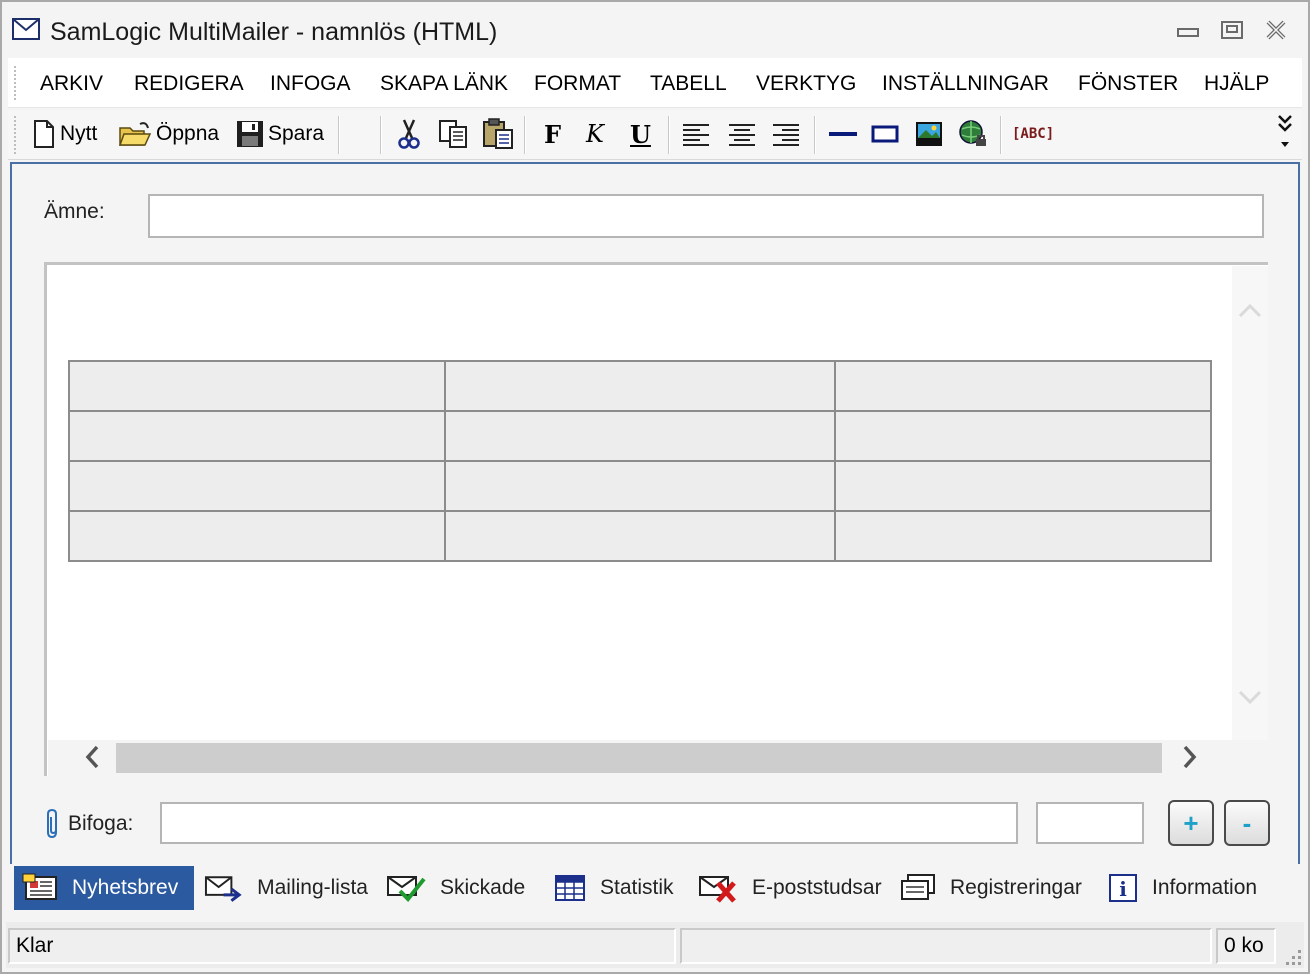 The image size is (1310, 974). I want to click on bold-button: F, so click(552, 134).